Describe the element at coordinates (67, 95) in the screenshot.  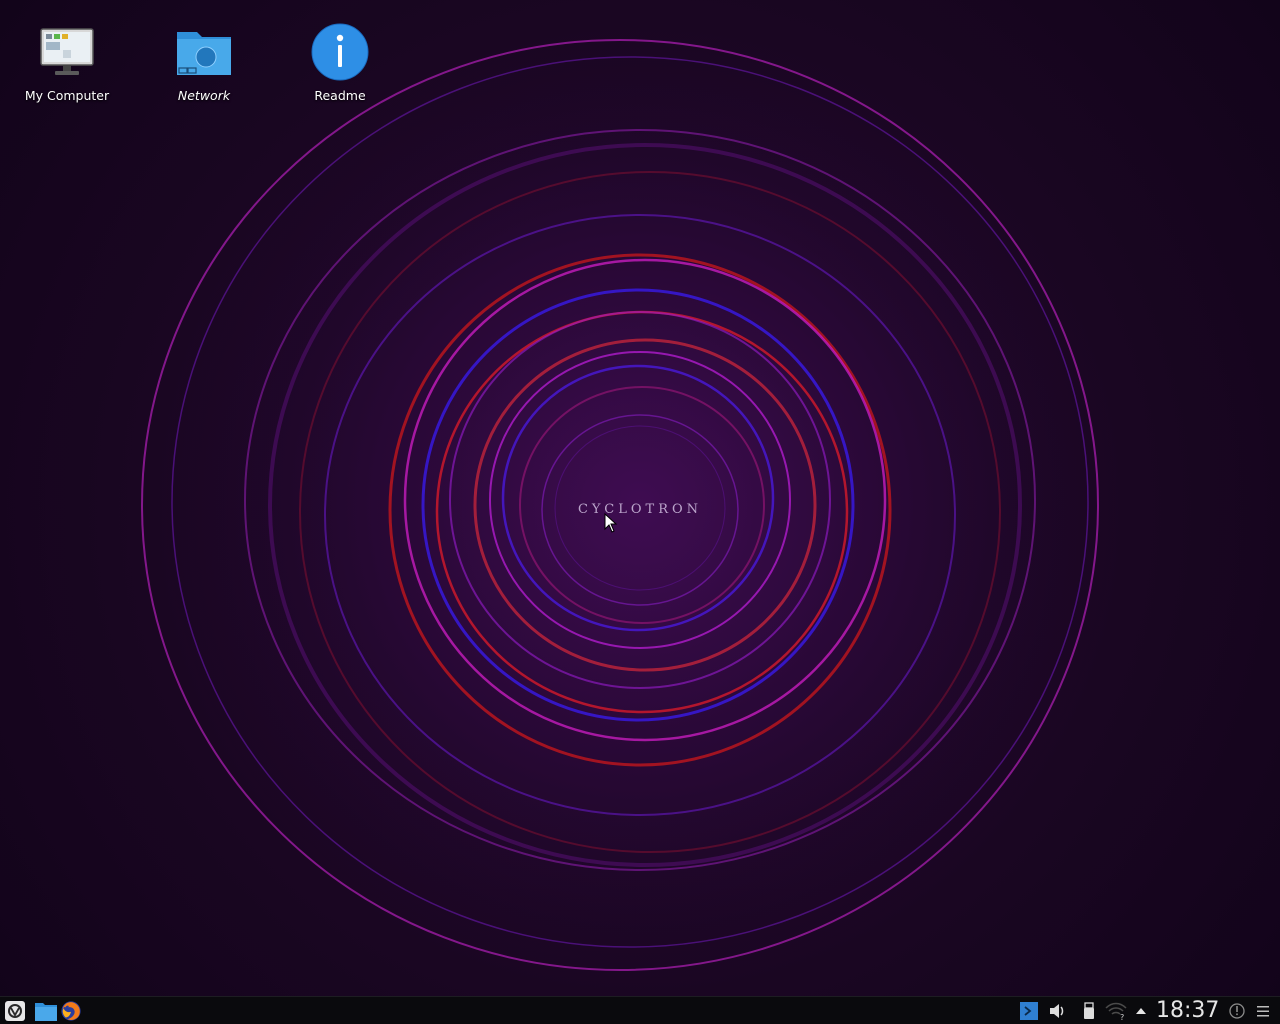
I see `desktop-icon-label: My Computer` at that location.